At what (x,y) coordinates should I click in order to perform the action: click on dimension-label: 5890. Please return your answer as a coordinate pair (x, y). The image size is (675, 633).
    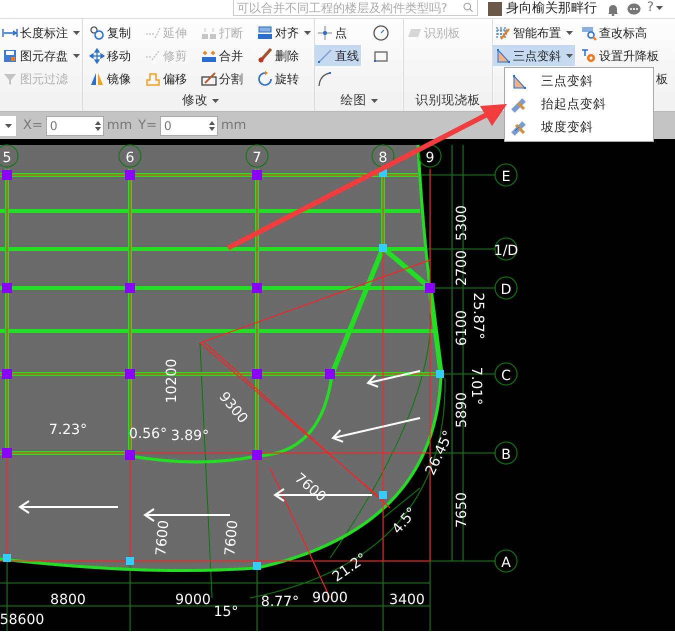
    Looking at the image, I should click on (462, 410).